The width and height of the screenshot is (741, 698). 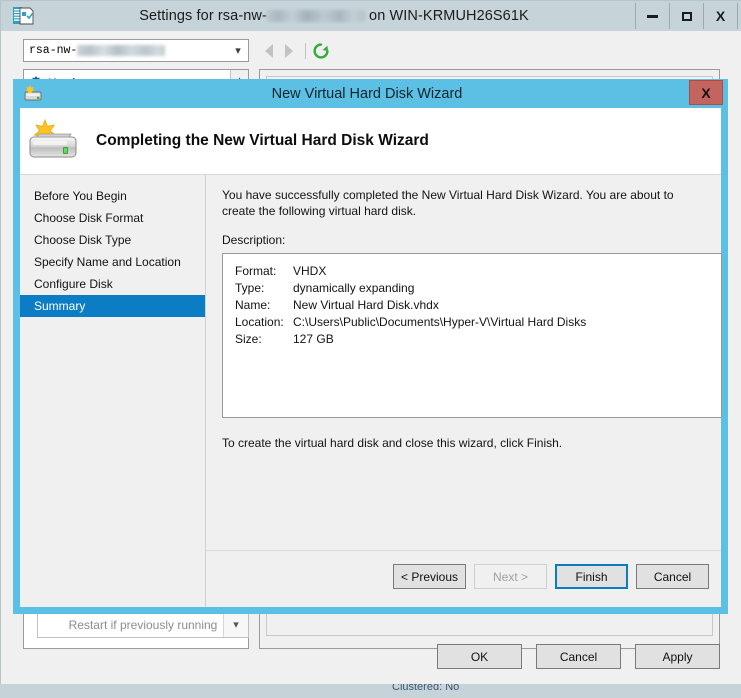 What do you see at coordinates (294, 51) in the screenshot?
I see `navigation-toolbar` at bounding box center [294, 51].